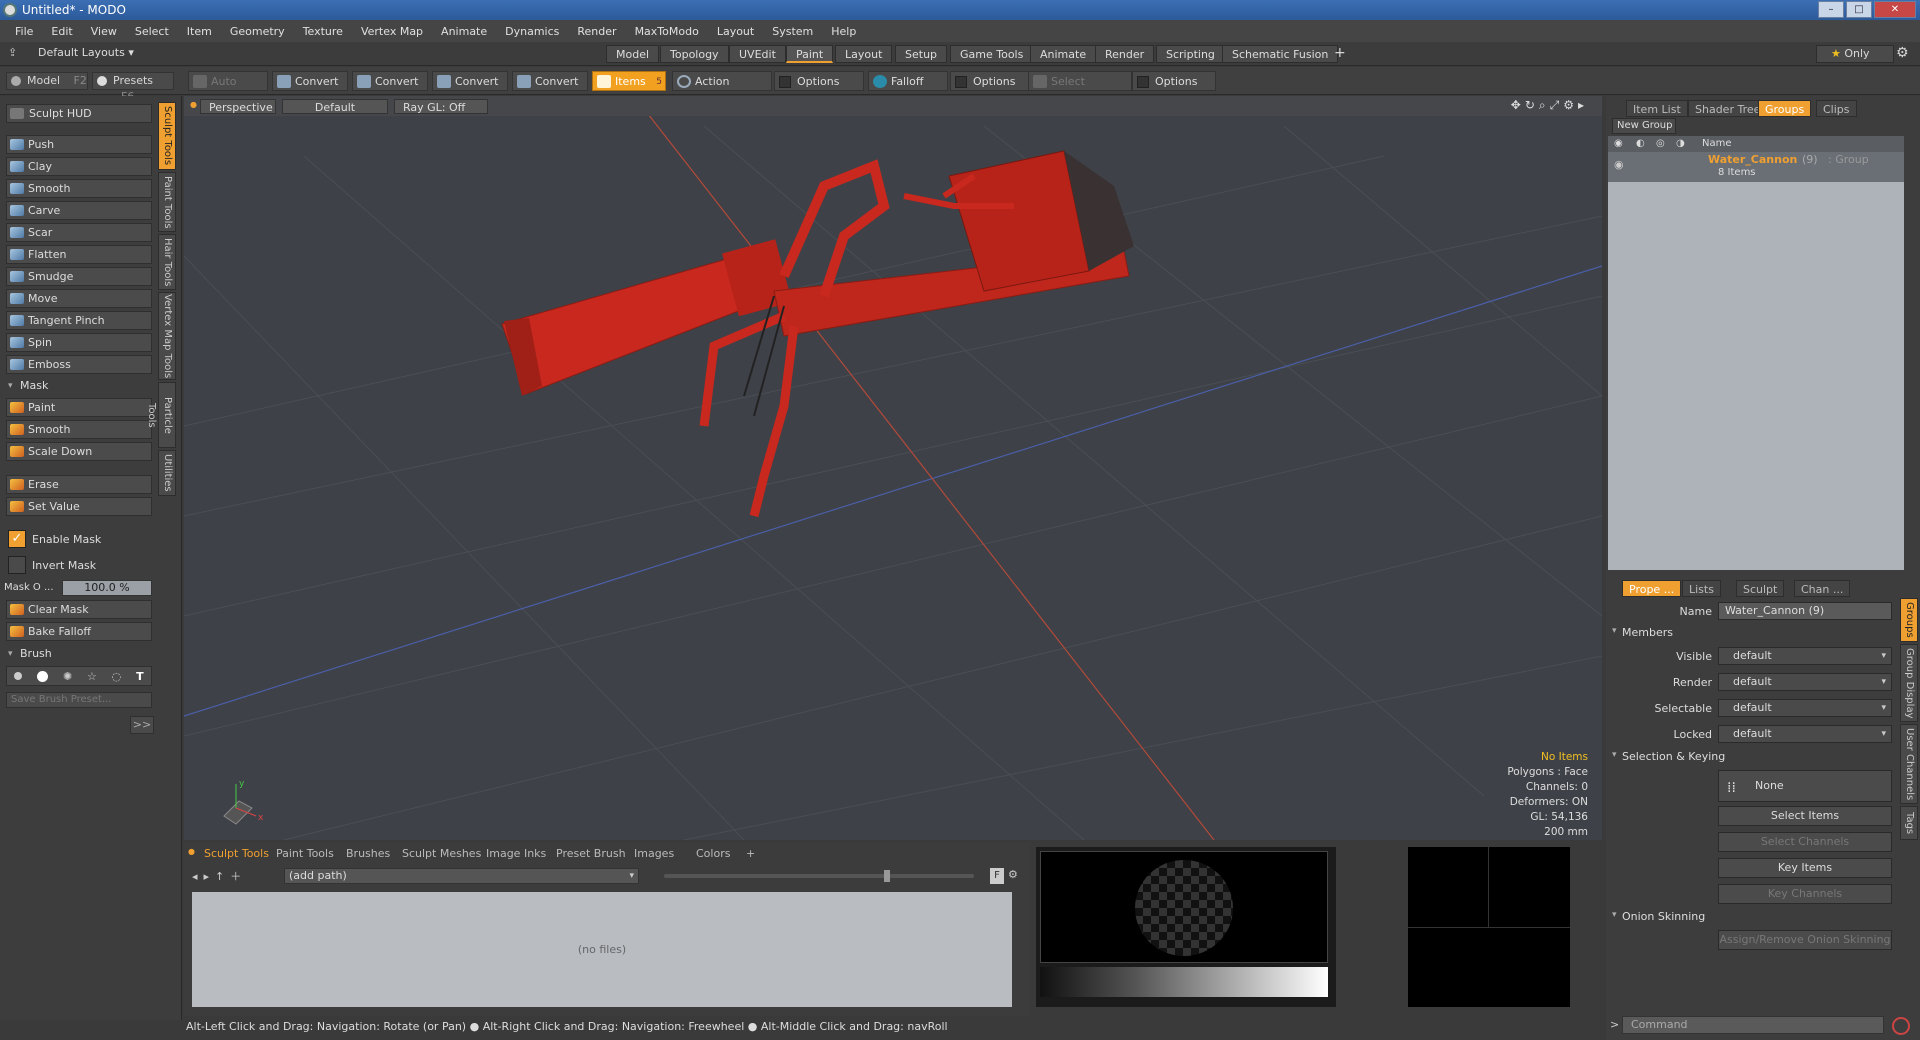 Image resolution: width=1920 pixels, height=1040 pixels. What do you see at coordinates (79, 320) in the screenshot?
I see `tool-tangent-pinch: Tangent Pinch` at bounding box center [79, 320].